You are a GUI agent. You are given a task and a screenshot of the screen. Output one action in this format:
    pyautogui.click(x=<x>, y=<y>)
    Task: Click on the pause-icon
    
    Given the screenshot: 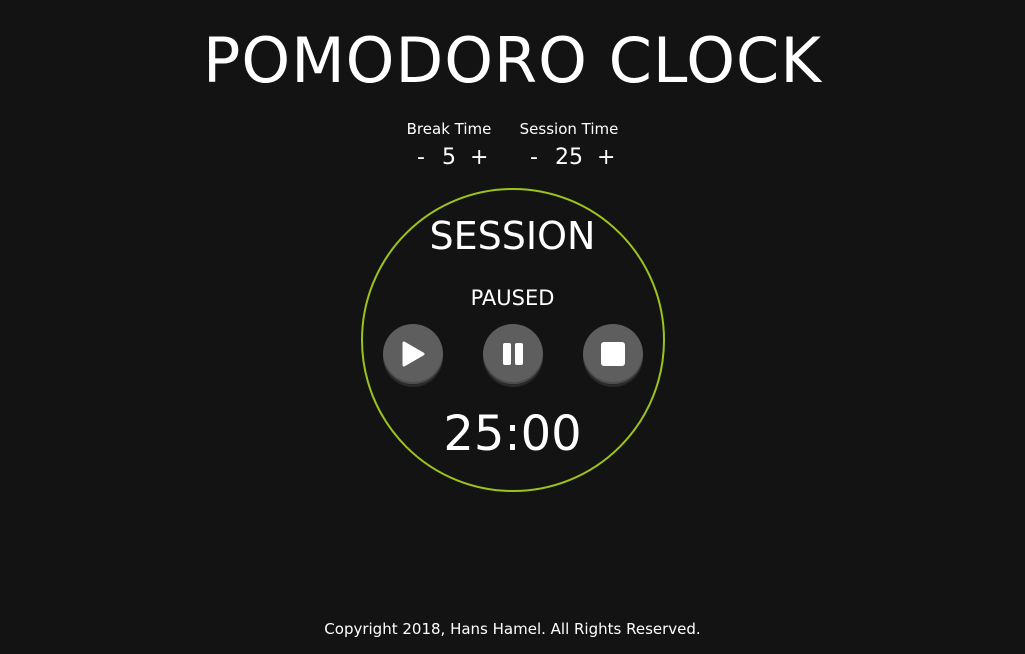 What is the action you would take?
    pyautogui.click(x=513, y=354)
    